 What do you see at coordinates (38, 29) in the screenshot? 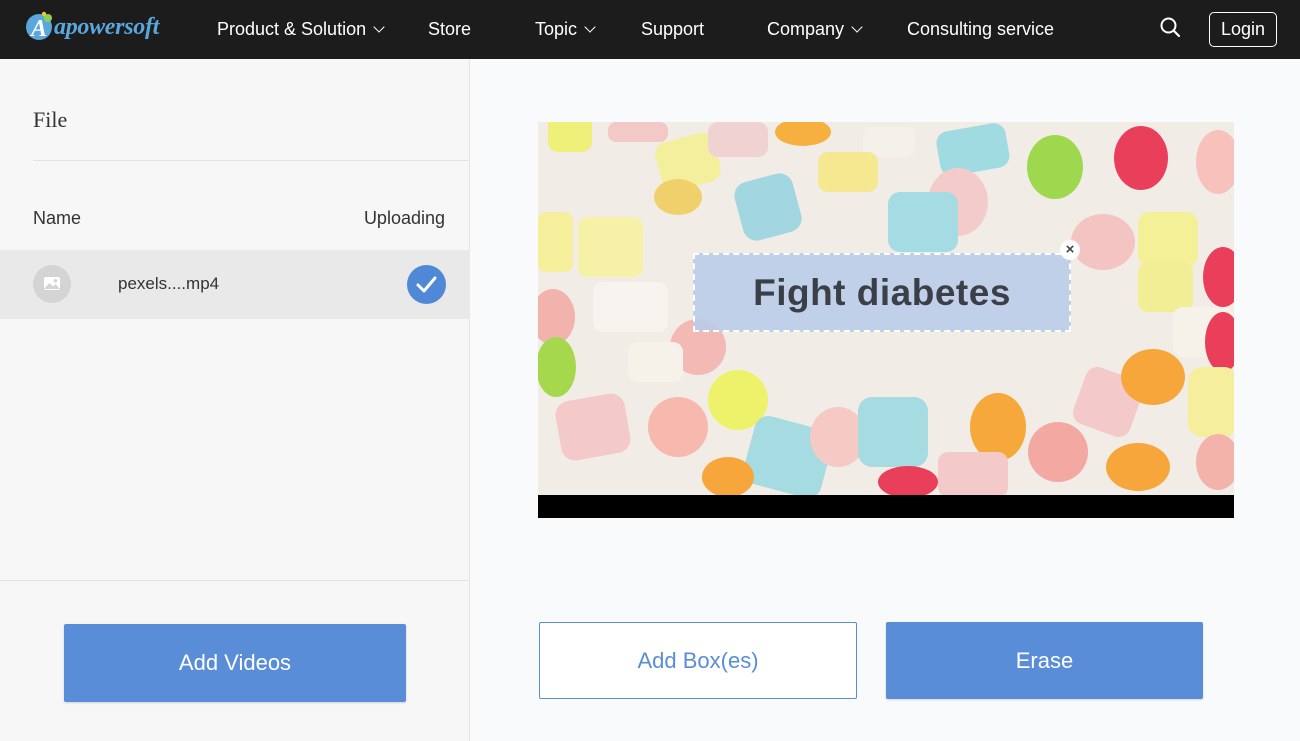
I see `svg-text: A` at bounding box center [38, 29].